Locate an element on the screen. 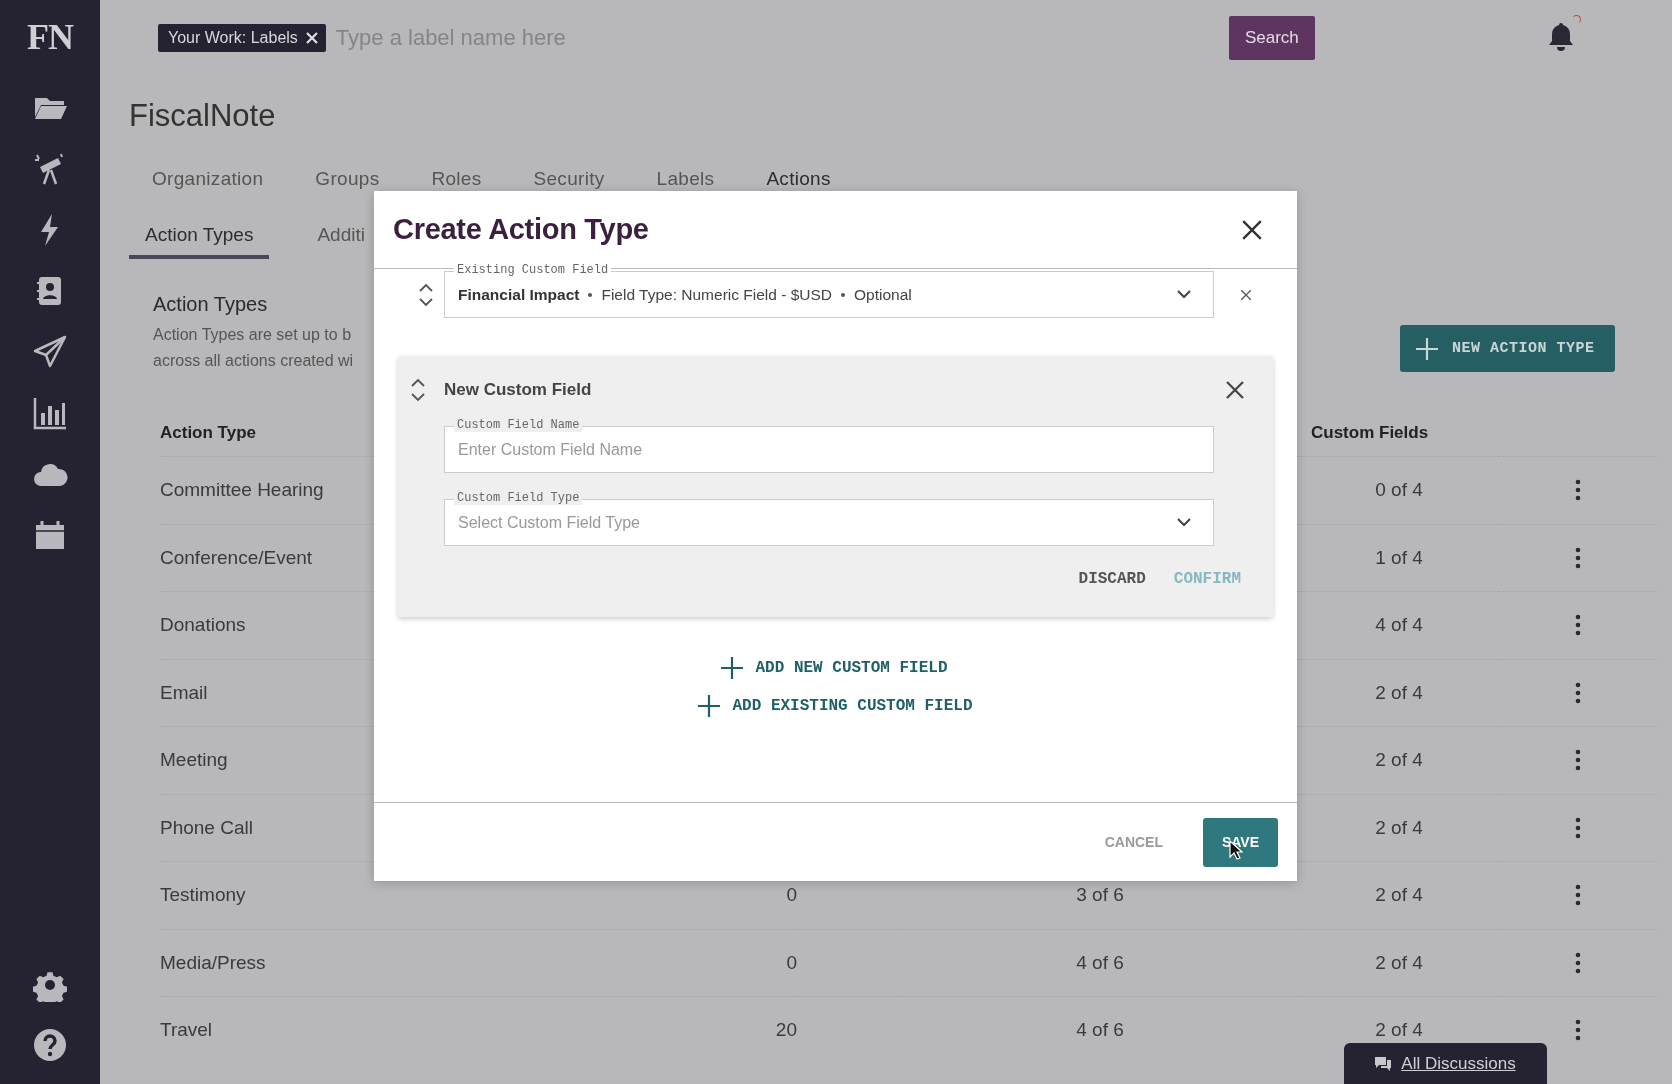 The image size is (1672, 1084). field-label: Custom Field Type is located at coordinates (518, 498).